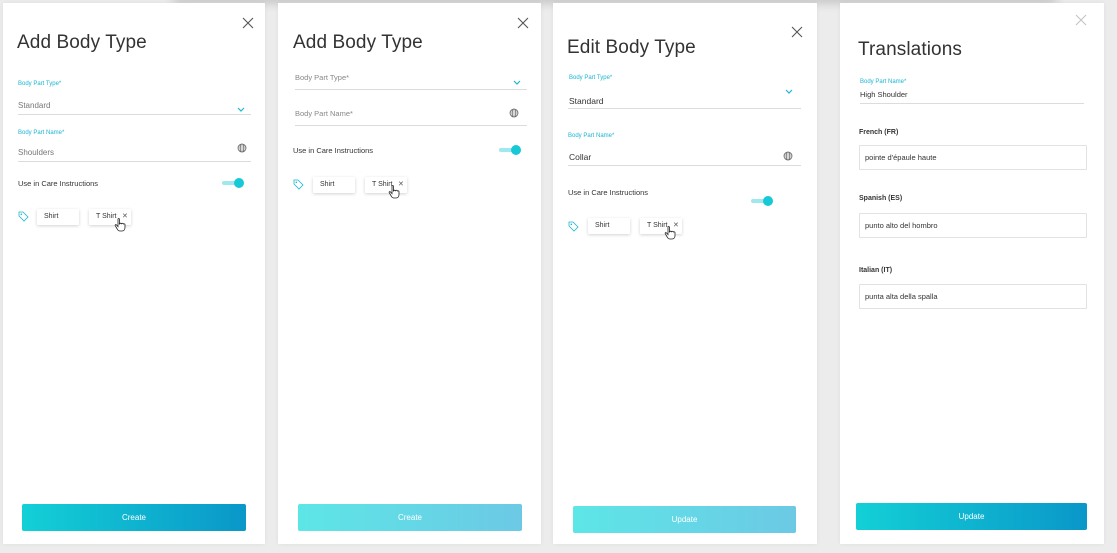  Describe the element at coordinates (879, 132) in the screenshot. I see `translation-language-label: French (FR)` at that location.